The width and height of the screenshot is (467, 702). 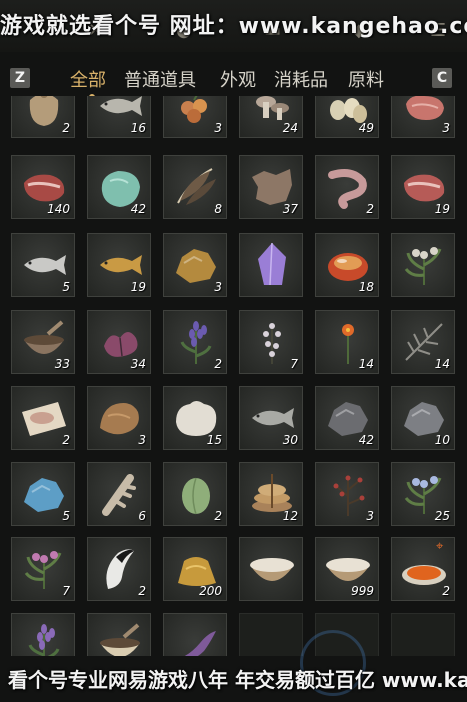 What do you see at coordinates (366, 128) in the screenshot?
I see `item-quantity: 49` at bounding box center [366, 128].